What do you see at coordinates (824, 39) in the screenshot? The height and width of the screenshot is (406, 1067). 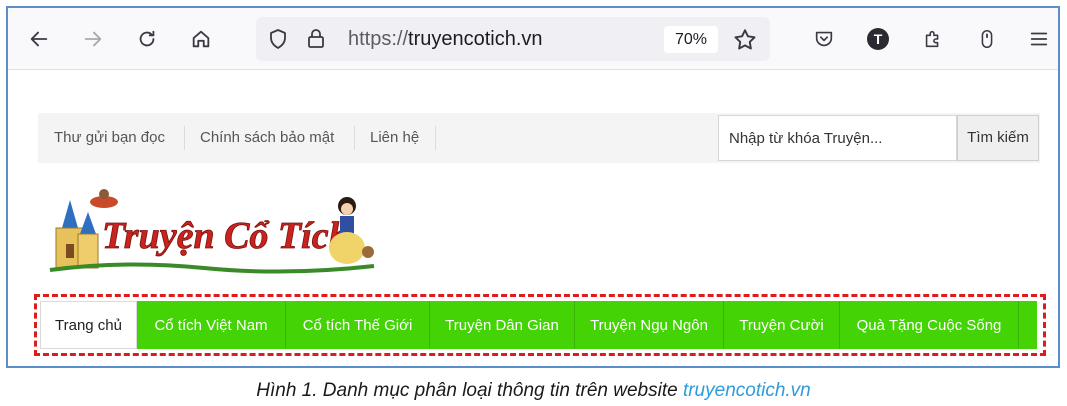 I see `pocket-icon` at bounding box center [824, 39].